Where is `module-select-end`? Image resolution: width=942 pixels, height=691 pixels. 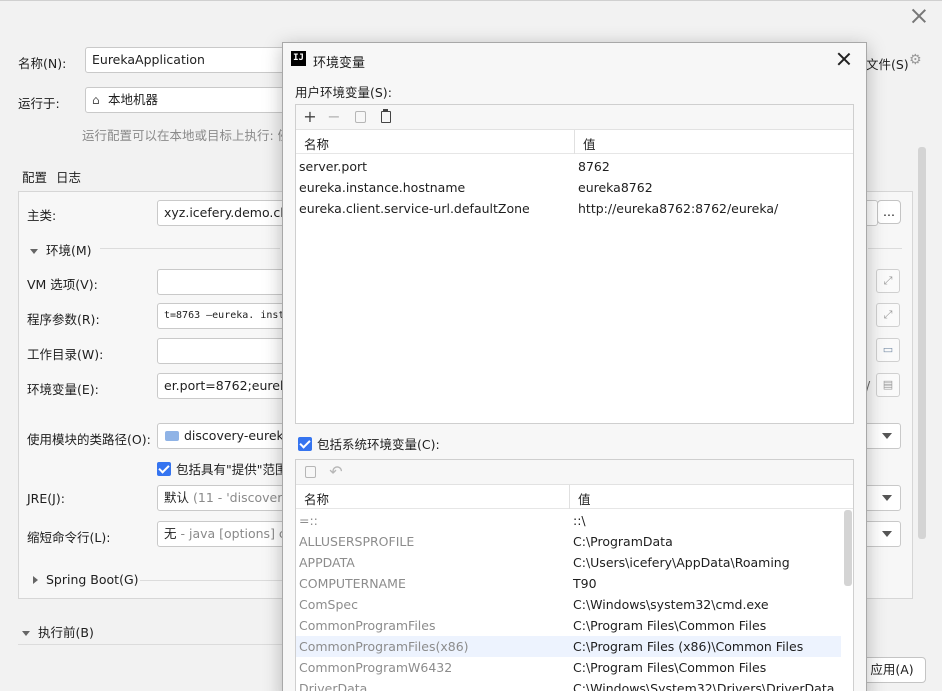 module-select-end is located at coordinates (882, 436).